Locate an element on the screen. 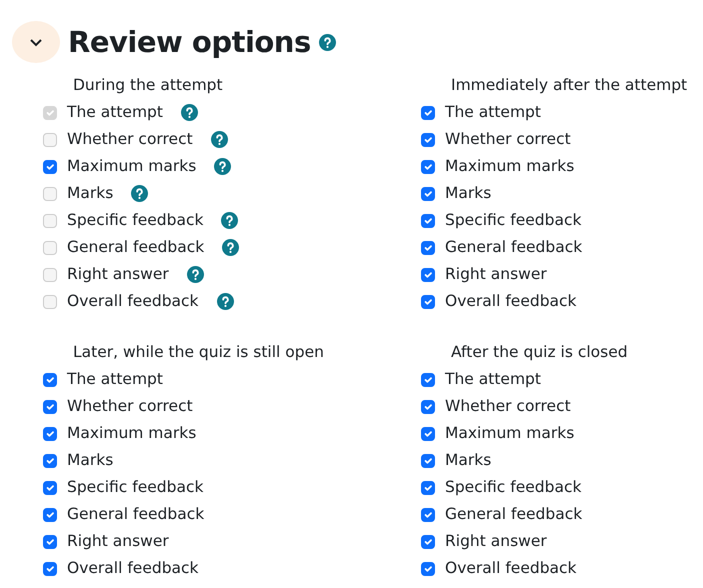 The height and width of the screenshot is (588, 703). group-heading: During the attempt is located at coordinates (148, 85).